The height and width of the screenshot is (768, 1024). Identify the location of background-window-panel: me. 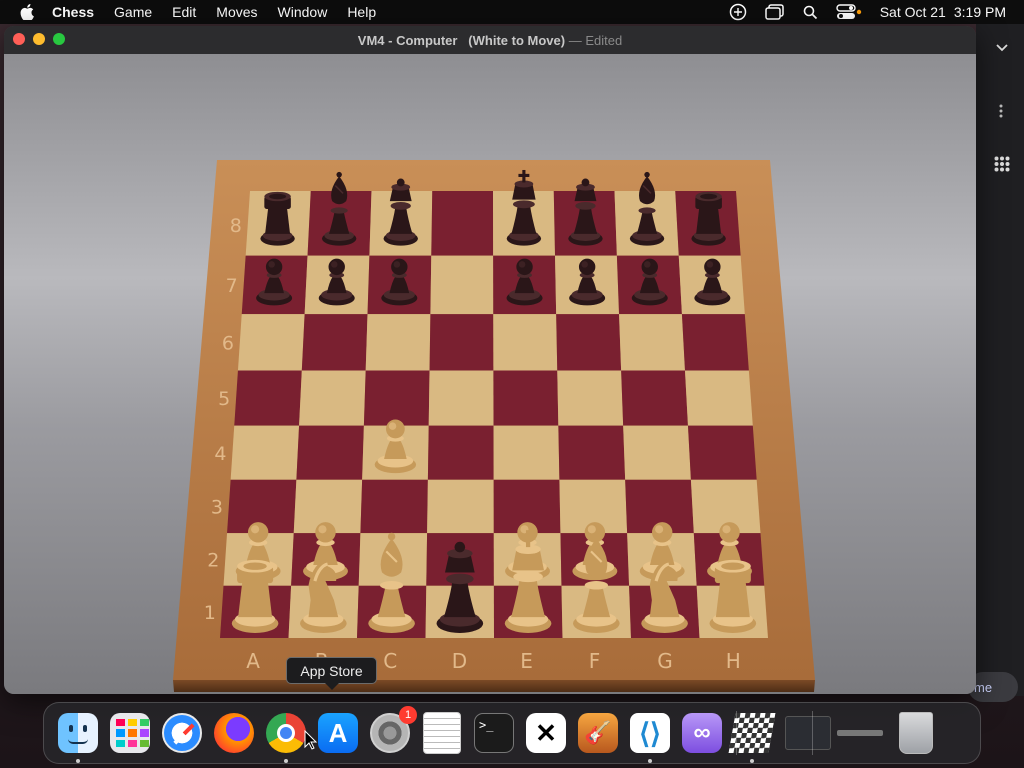
(996, 363).